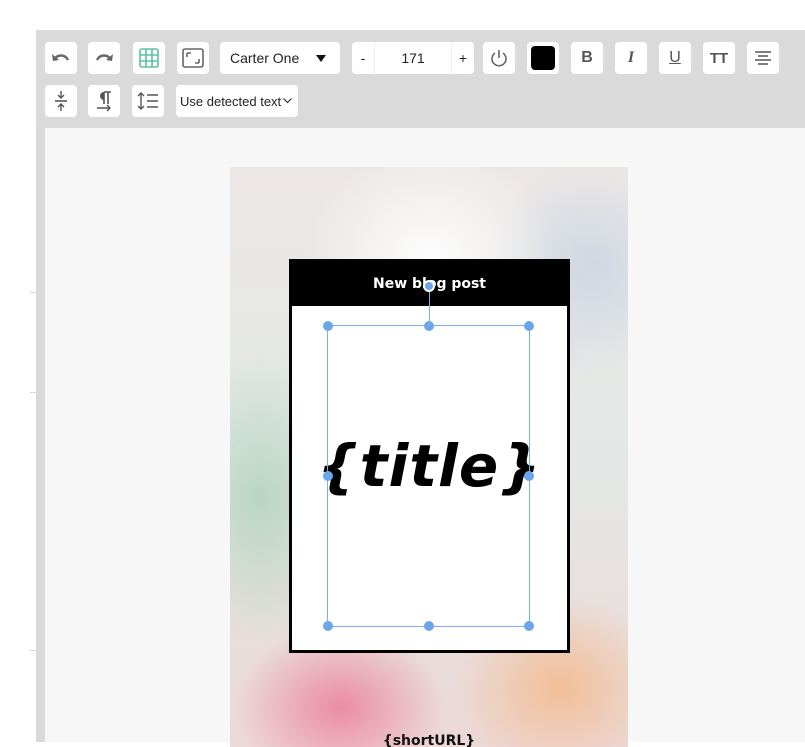 The height and width of the screenshot is (747, 805). I want to click on bold-button: B, so click(587, 58).